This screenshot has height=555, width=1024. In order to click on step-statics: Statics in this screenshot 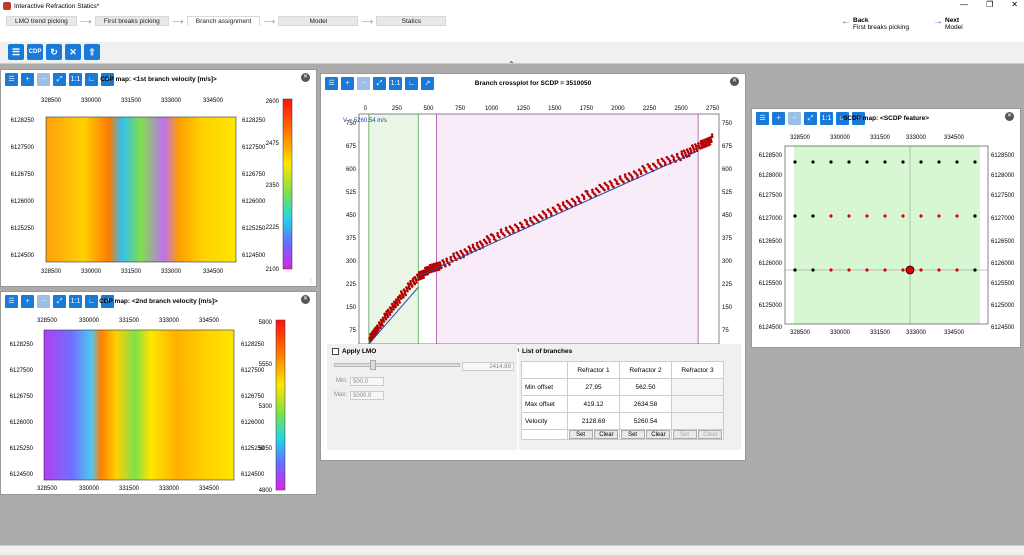, I will do `click(411, 21)`.